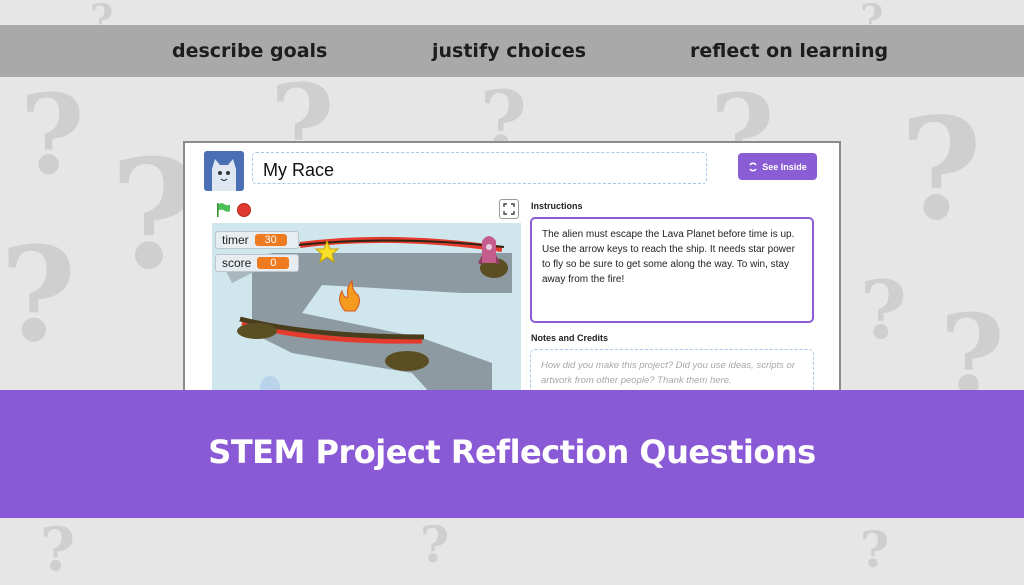  Describe the element at coordinates (270, 240) in the screenshot. I see `timer-value: 30` at that location.